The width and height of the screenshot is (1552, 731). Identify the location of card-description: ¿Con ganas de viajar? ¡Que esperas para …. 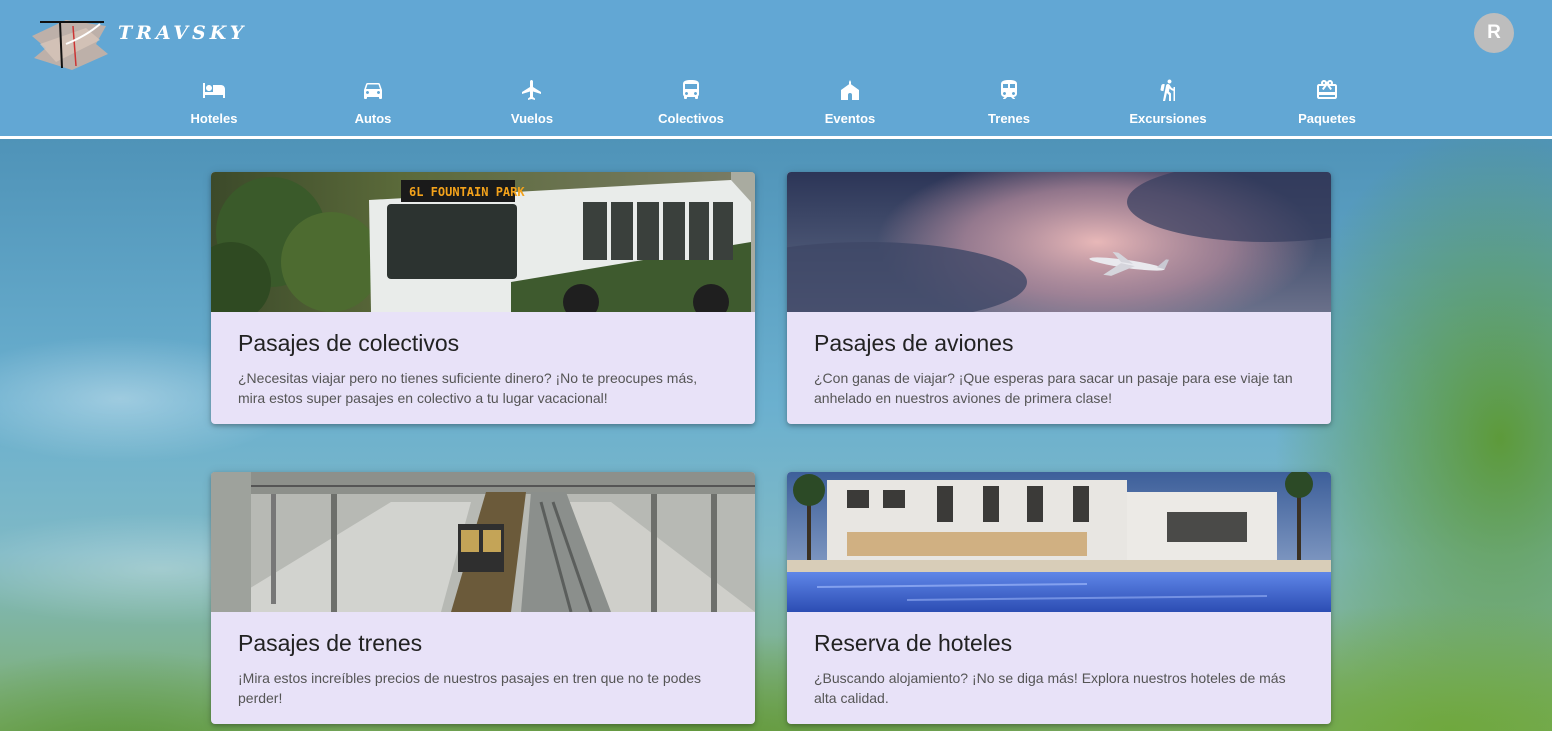
(1053, 388).